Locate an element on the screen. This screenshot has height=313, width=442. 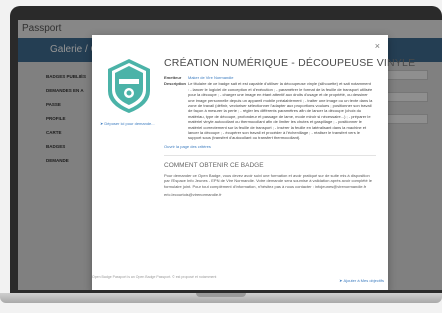
add-to-goals-link: ➤Ajouter à Mes objectifs is located at coordinates (361, 280).